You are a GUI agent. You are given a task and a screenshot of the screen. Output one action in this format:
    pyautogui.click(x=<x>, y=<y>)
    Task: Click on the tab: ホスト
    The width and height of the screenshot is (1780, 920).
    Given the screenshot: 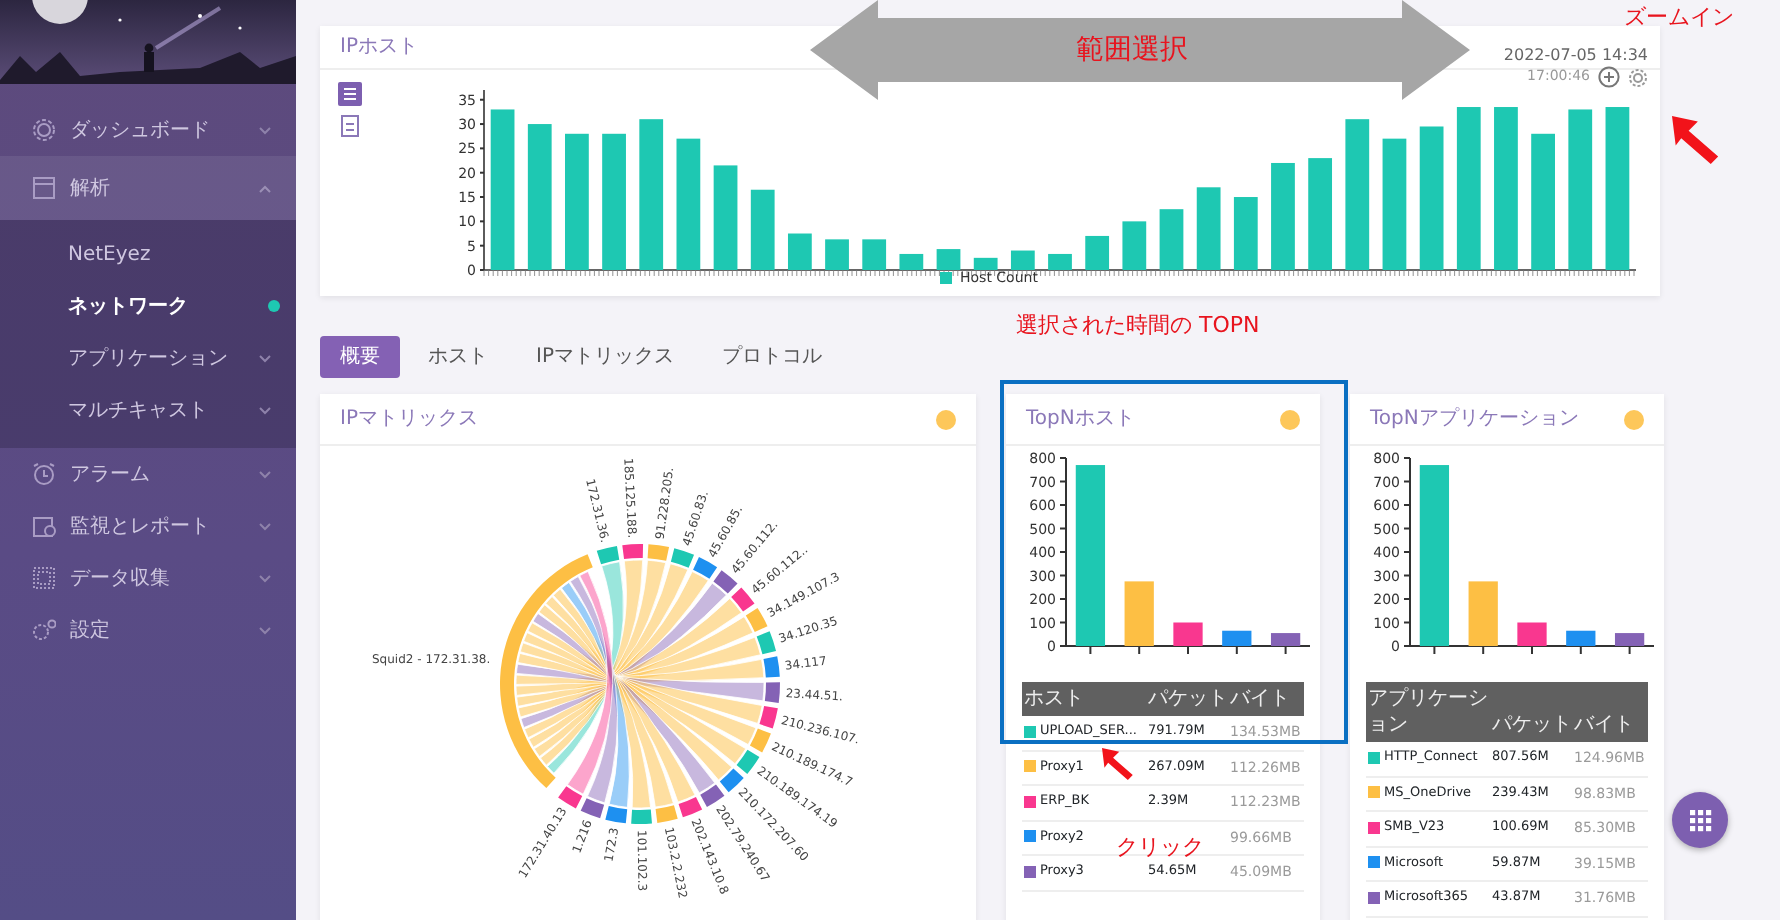 What is the action you would take?
    pyautogui.click(x=458, y=357)
    